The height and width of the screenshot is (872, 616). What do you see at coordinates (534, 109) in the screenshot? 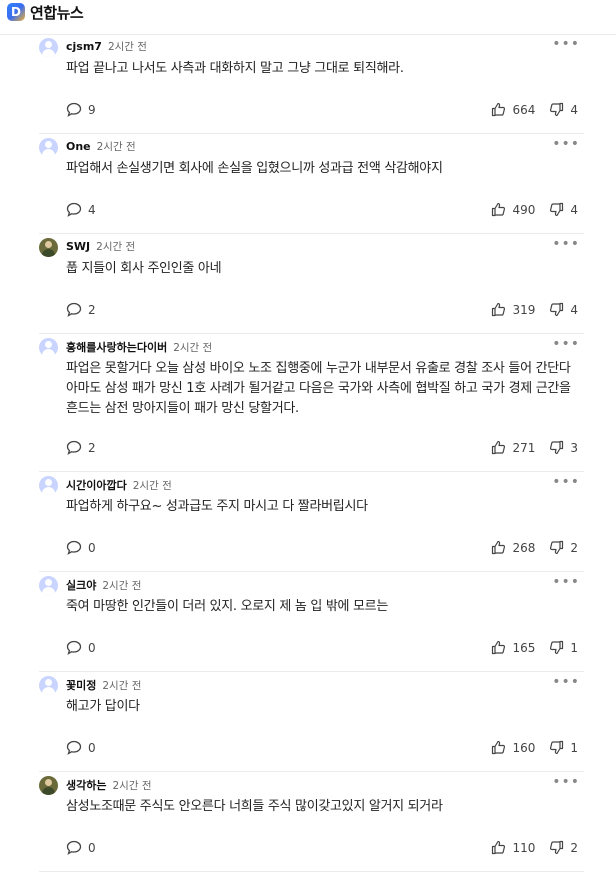
I see `reaction-group: 664 4` at bounding box center [534, 109].